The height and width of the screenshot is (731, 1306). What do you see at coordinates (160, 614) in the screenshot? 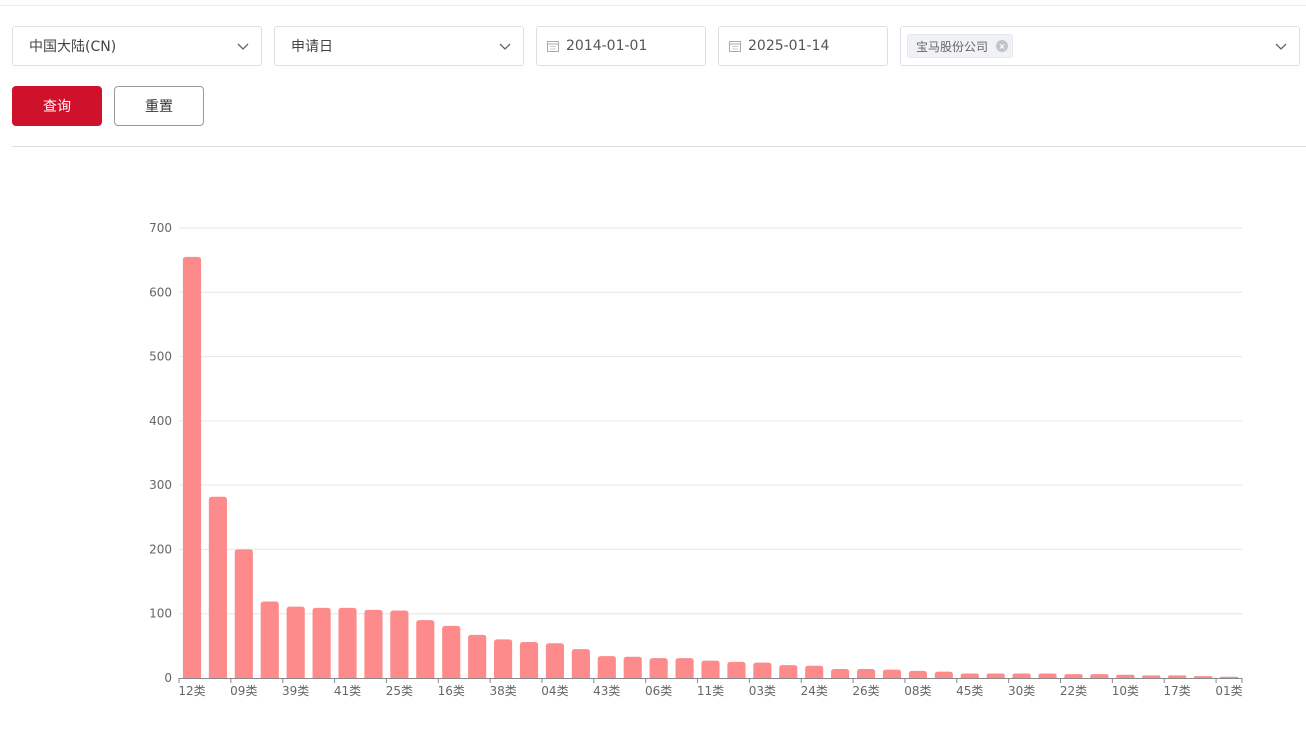
I see `y-tick-label: 100` at bounding box center [160, 614].